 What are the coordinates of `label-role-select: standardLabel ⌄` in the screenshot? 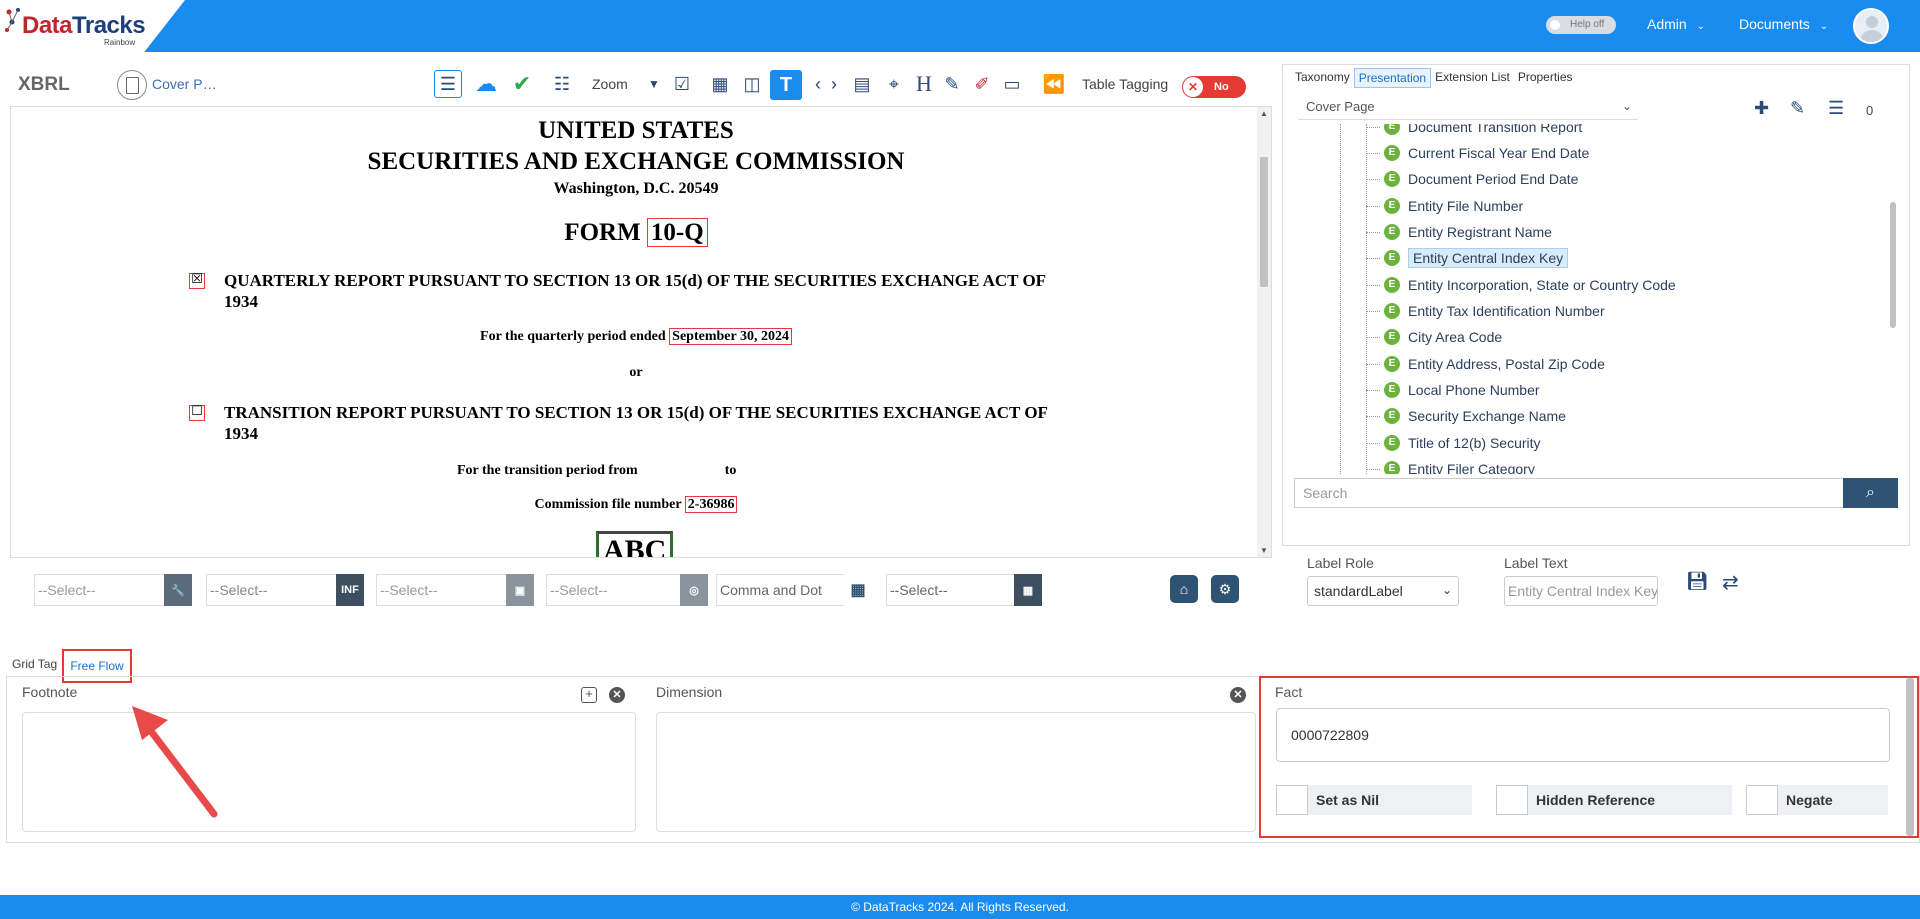 It's located at (1383, 591).